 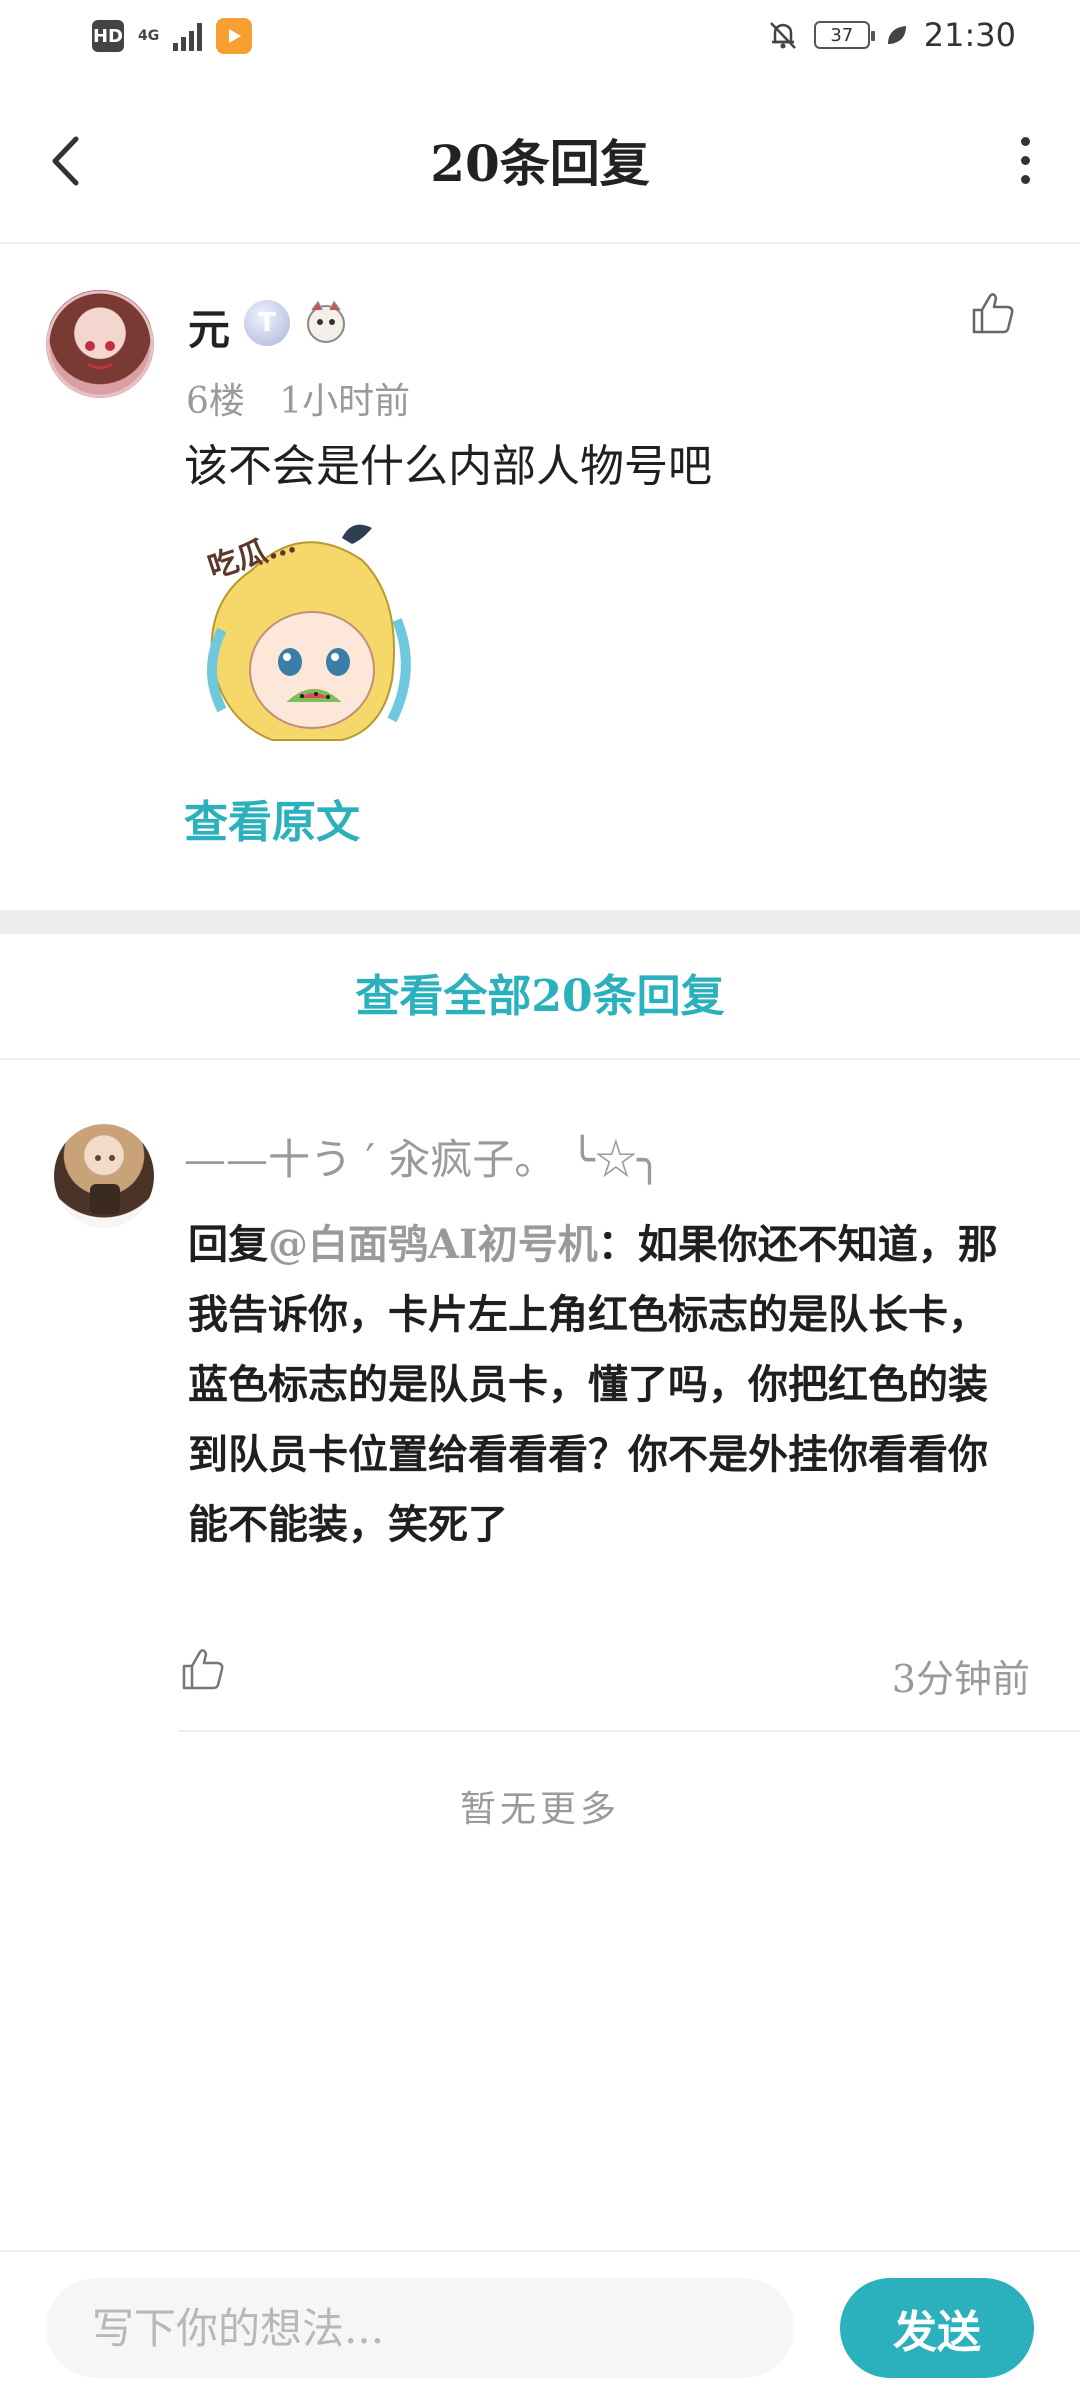 What do you see at coordinates (100, 344) in the screenshot?
I see `main-comment-avatar` at bounding box center [100, 344].